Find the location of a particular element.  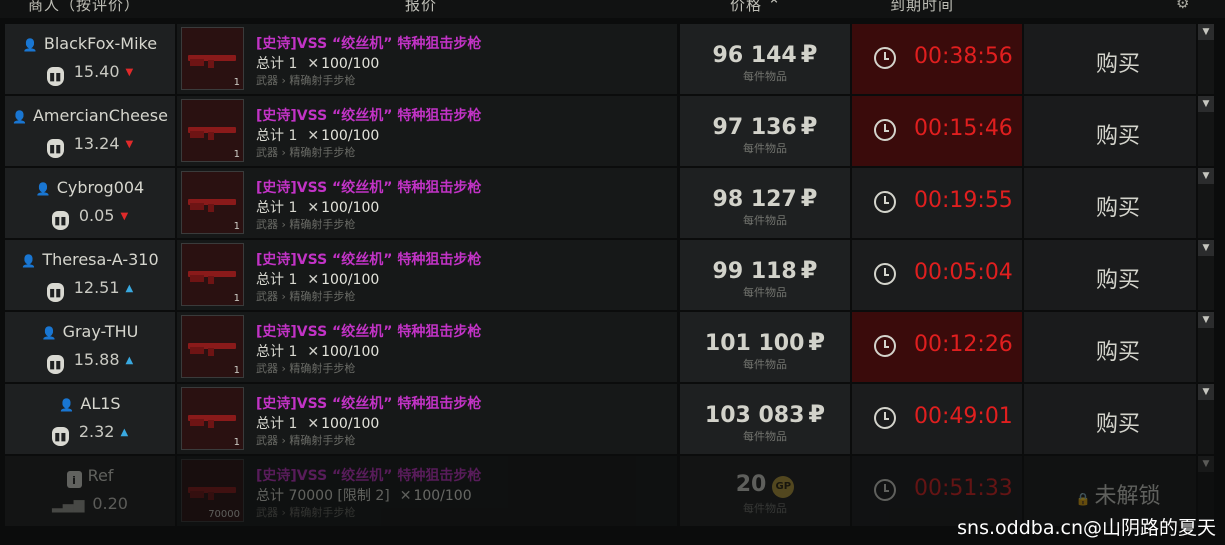

rating-down-arrow-icon: ▼ is located at coordinates (124, 216).